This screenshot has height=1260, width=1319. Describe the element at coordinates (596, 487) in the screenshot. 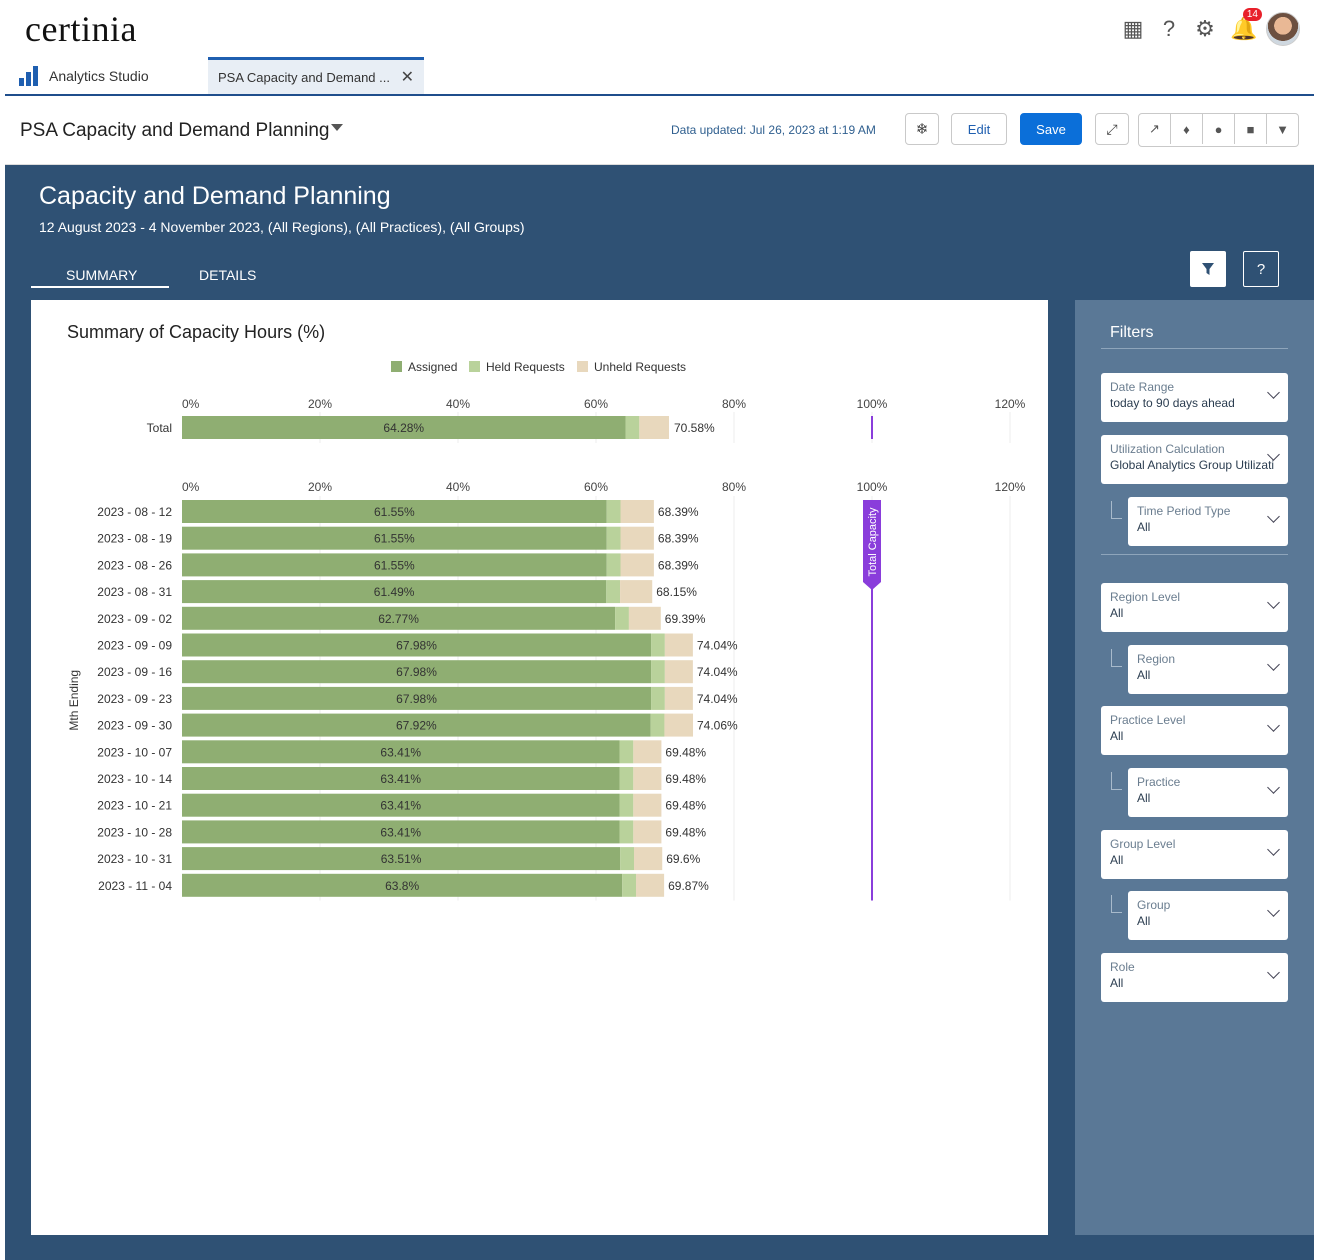

I see `x-tick-label: 60%` at that location.